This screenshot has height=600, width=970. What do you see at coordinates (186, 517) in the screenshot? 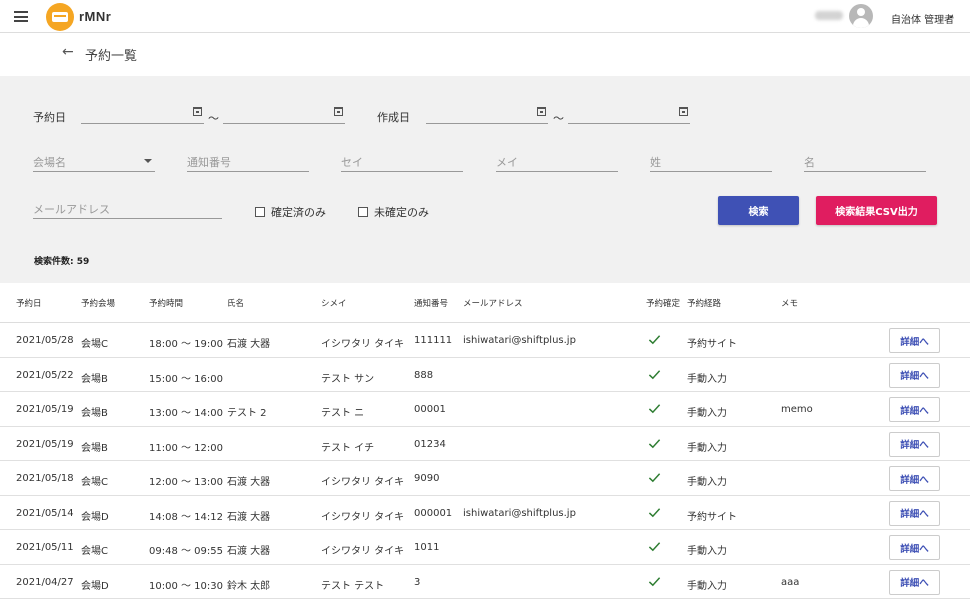
I see `cell-time: 14:08 ～ 14:12` at bounding box center [186, 517].